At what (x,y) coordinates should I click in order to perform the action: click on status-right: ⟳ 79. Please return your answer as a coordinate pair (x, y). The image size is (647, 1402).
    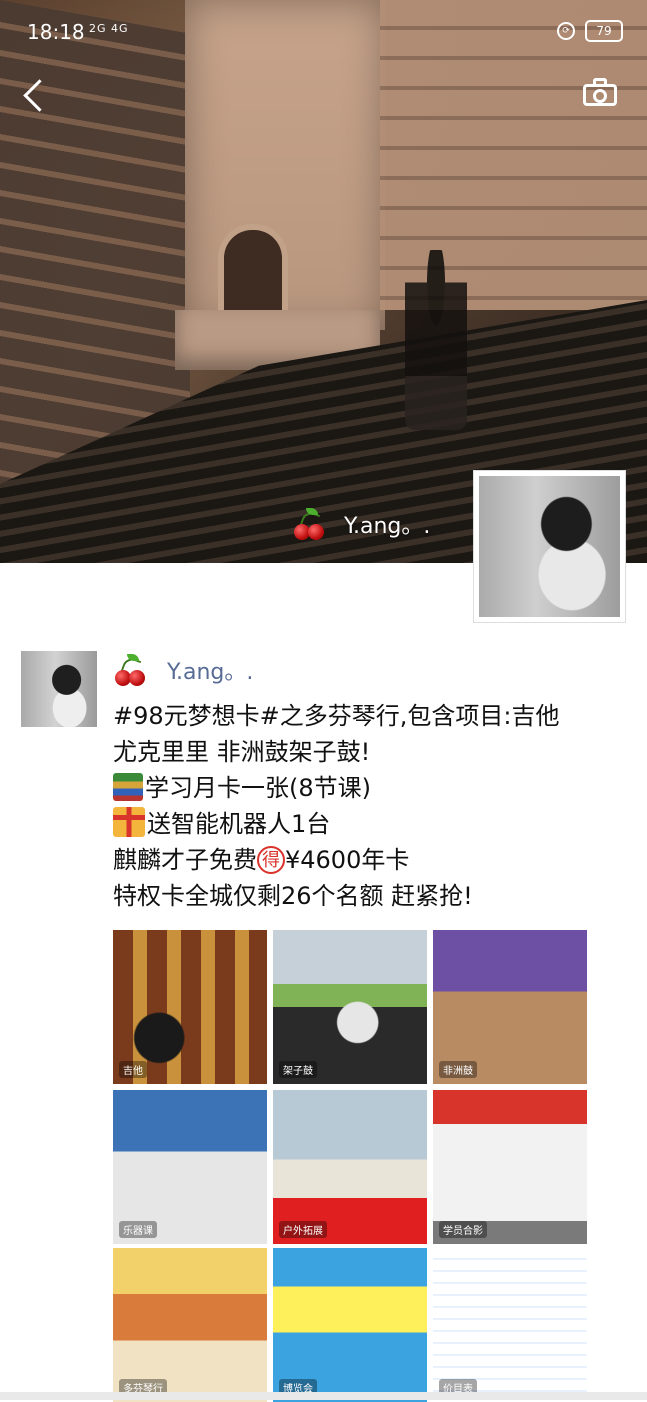
    Looking at the image, I should click on (590, 31).